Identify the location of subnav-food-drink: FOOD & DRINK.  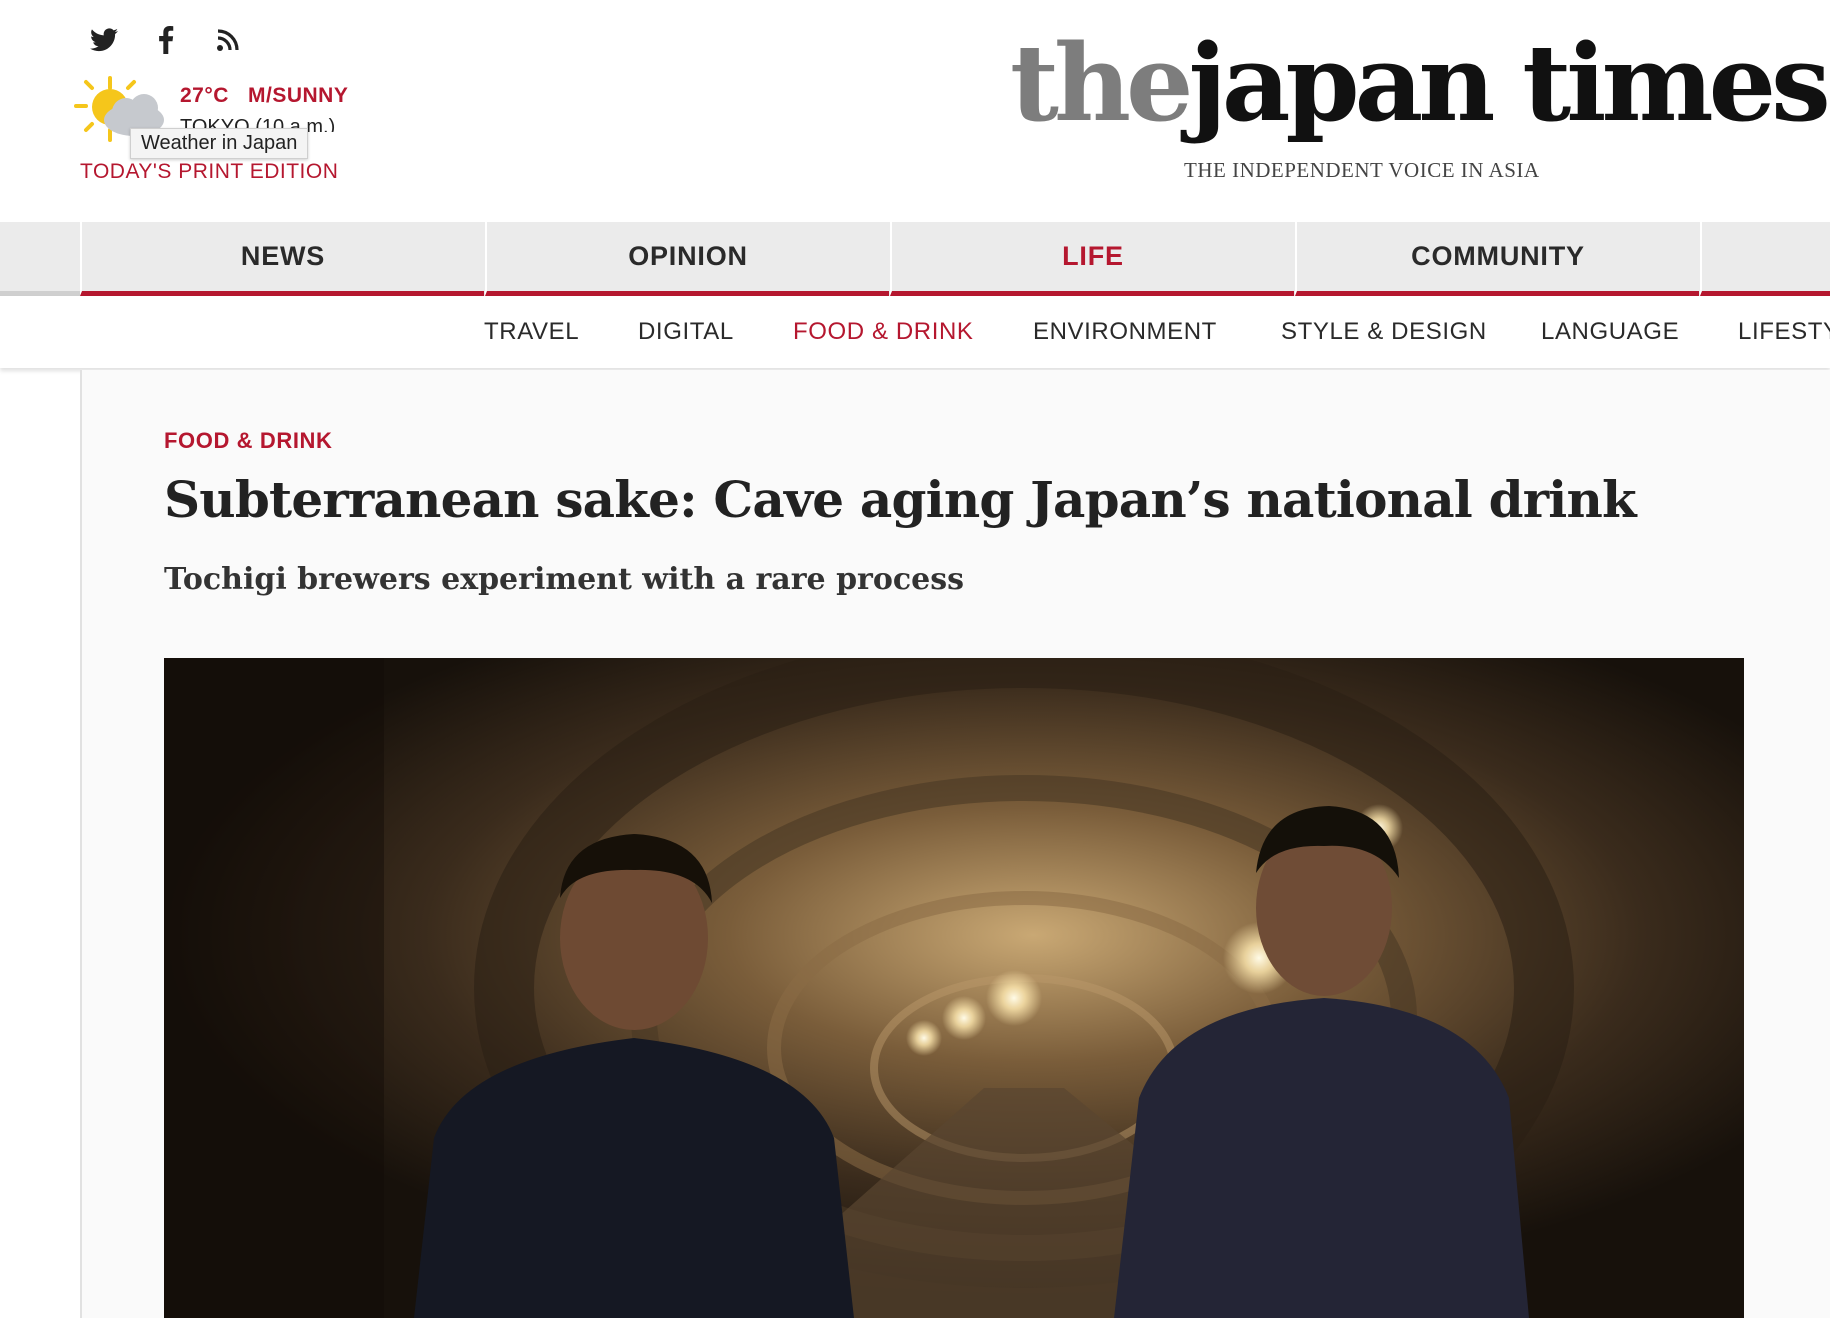
(883, 332).